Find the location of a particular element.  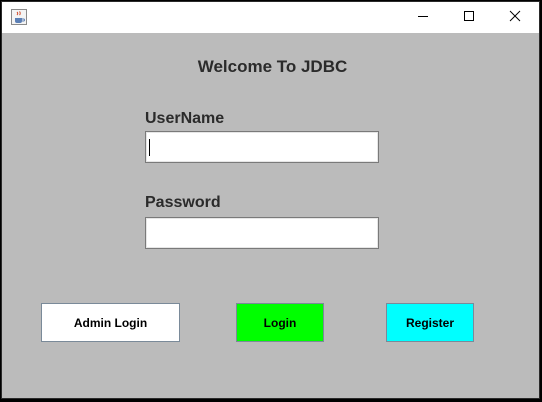

maximize-button is located at coordinates (469, 17).